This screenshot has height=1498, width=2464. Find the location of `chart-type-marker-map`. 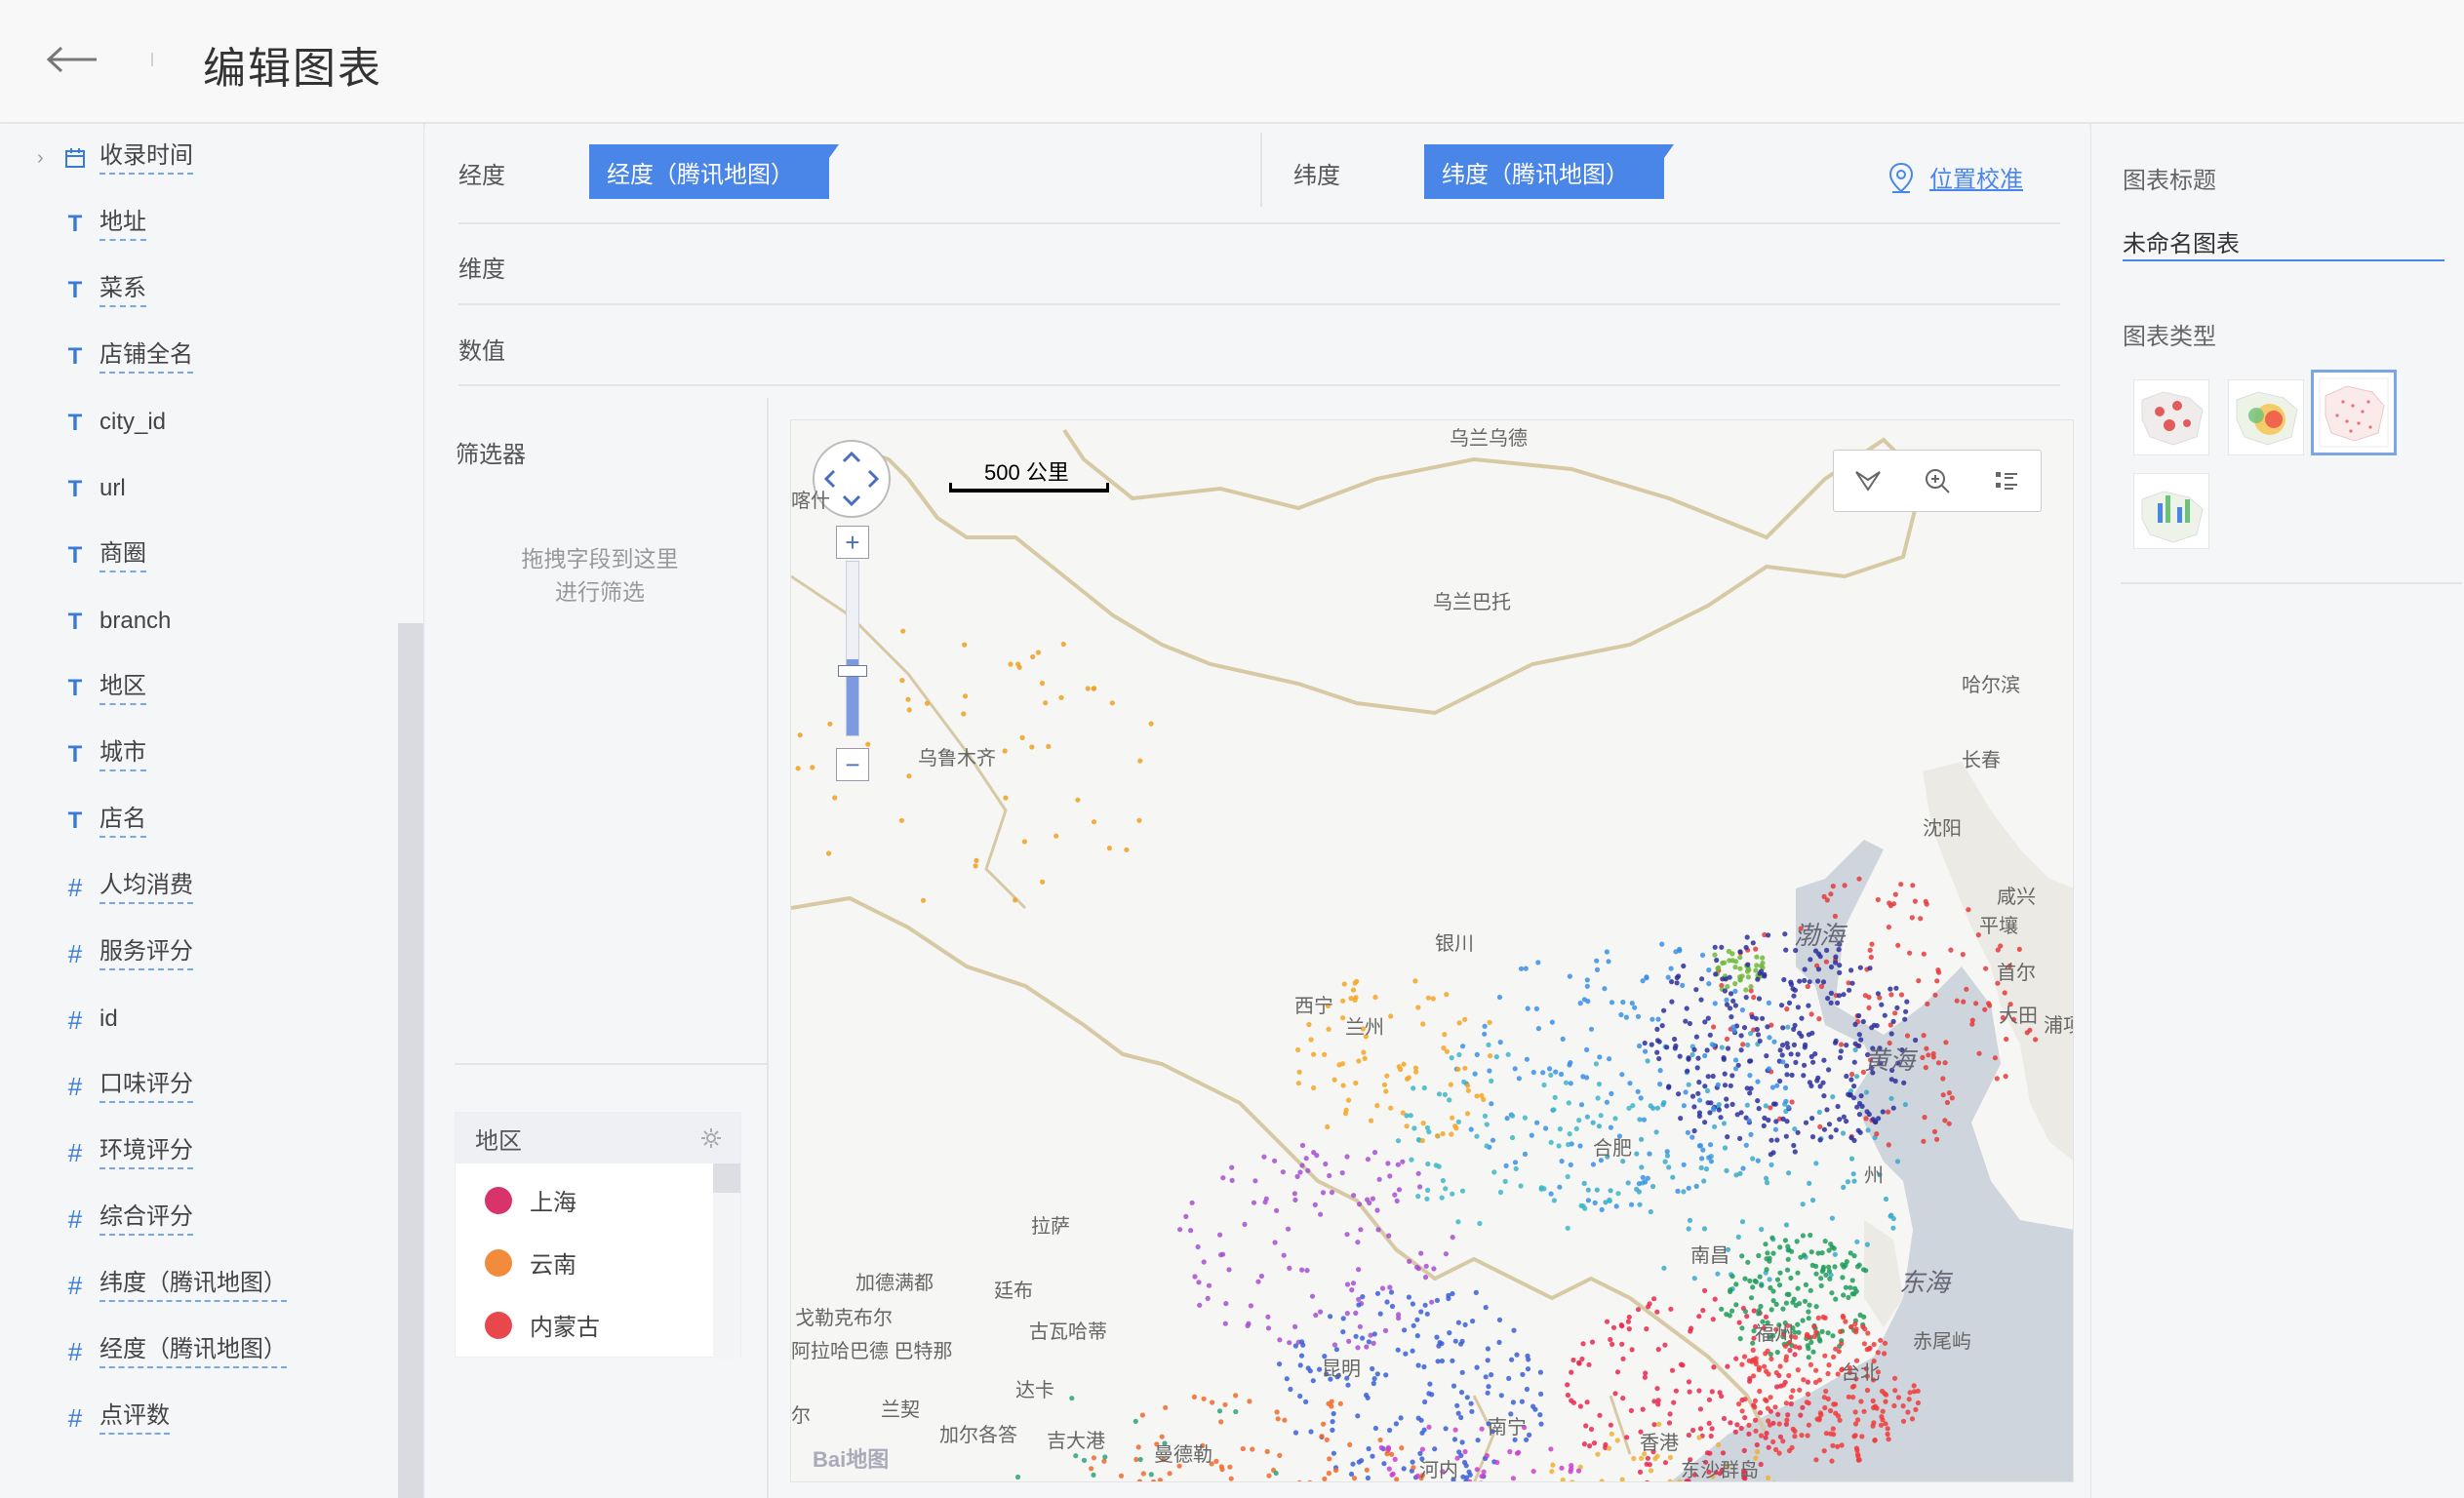

chart-type-marker-map is located at coordinates (2171, 417).